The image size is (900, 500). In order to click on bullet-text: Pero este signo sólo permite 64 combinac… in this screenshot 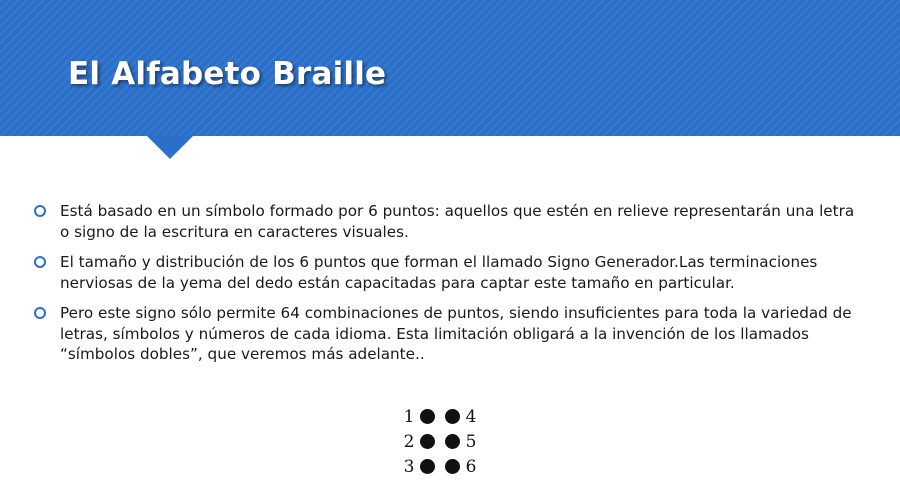, I will do `click(456, 333)`.